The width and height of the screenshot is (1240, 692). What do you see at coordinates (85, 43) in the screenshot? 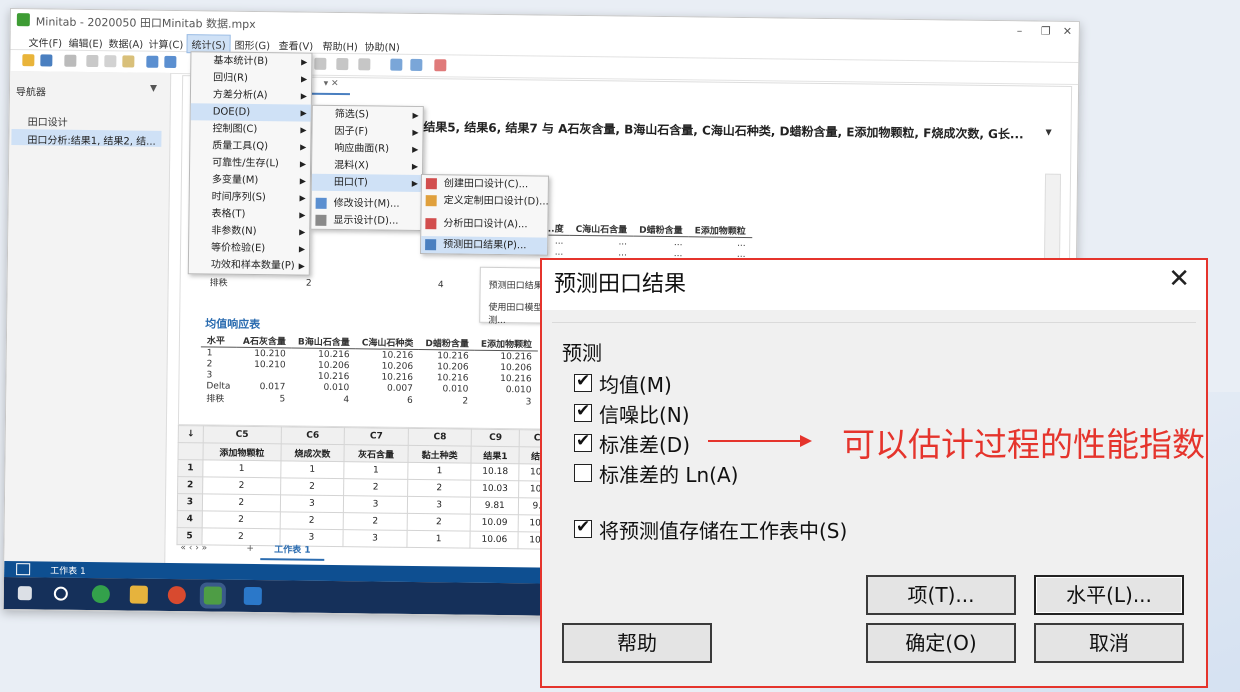
I see `menu-edit: 编辑(E)` at bounding box center [85, 43].